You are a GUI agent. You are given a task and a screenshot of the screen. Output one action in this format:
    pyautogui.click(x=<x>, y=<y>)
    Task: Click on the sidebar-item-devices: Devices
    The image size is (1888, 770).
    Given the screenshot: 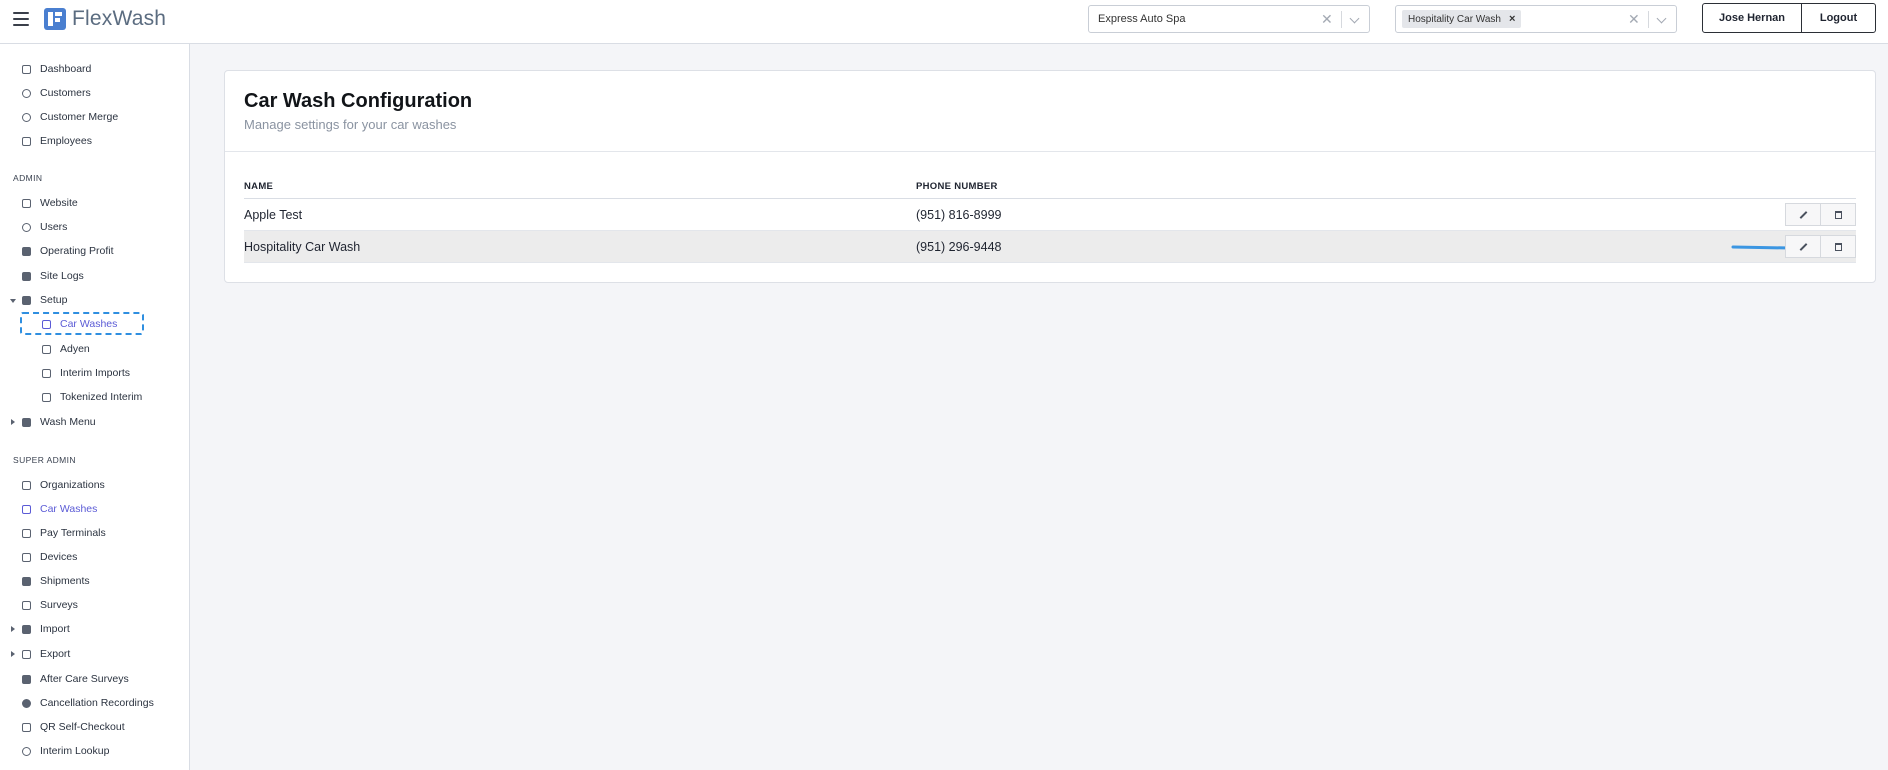 What is the action you would take?
    pyautogui.click(x=49, y=557)
    